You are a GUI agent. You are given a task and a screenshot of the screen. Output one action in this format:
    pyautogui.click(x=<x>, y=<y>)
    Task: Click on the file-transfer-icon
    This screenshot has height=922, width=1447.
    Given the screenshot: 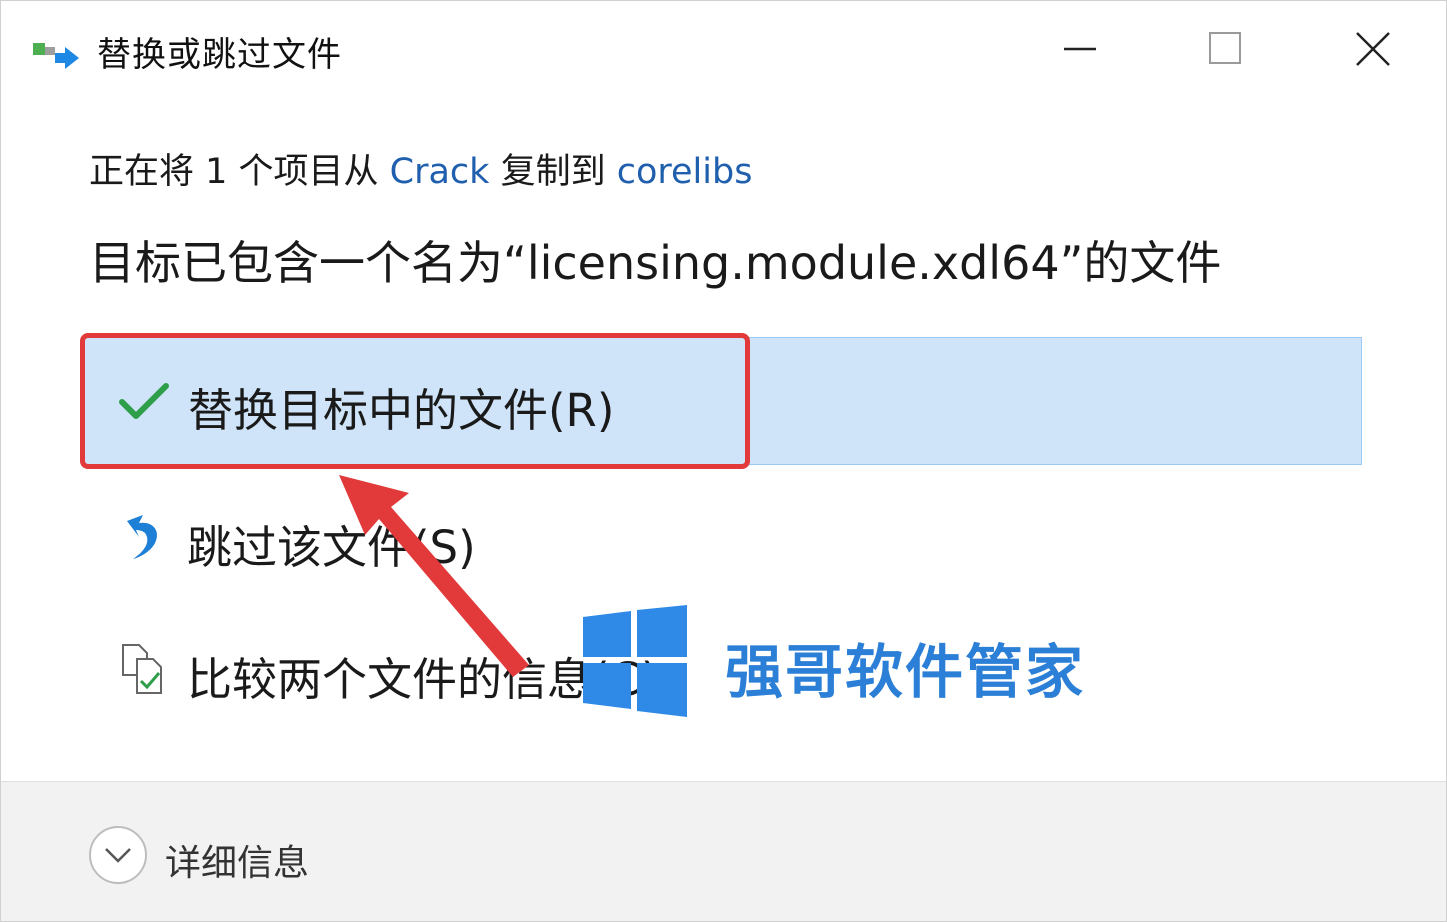 What is the action you would take?
    pyautogui.click(x=56, y=55)
    